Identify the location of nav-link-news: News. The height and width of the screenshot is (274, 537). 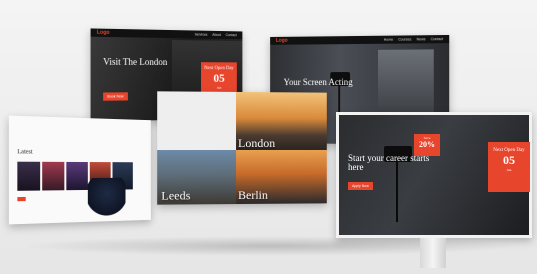
(421, 39).